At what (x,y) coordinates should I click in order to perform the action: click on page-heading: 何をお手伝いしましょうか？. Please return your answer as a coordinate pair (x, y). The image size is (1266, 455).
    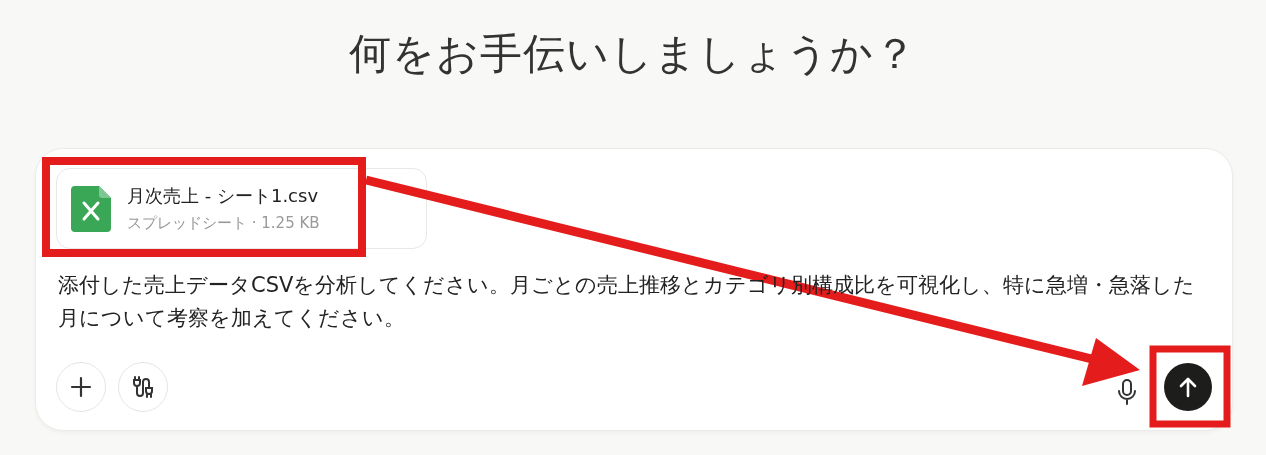
    Looking at the image, I should click on (633, 54).